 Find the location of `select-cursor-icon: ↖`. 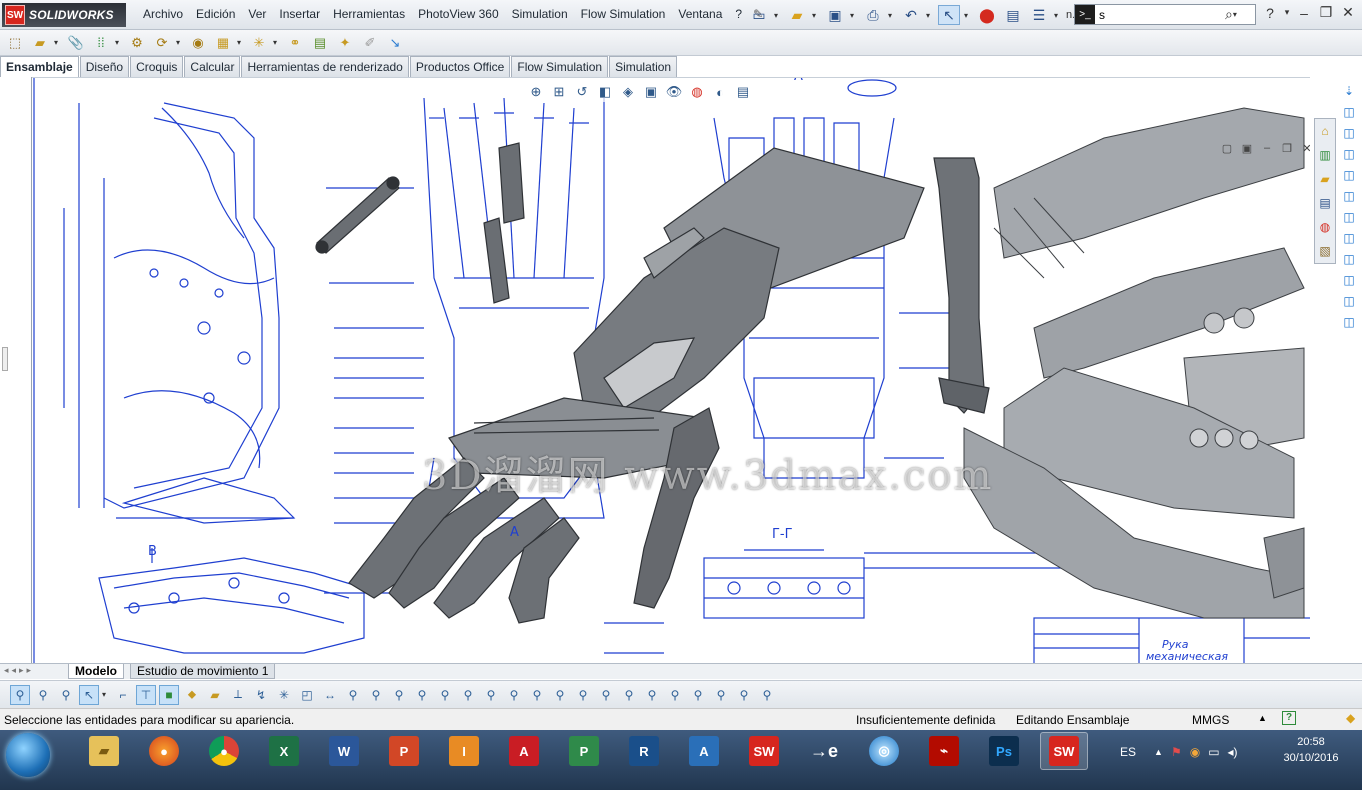

select-cursor-icon: ↖ is located at coordinates (949, 15).